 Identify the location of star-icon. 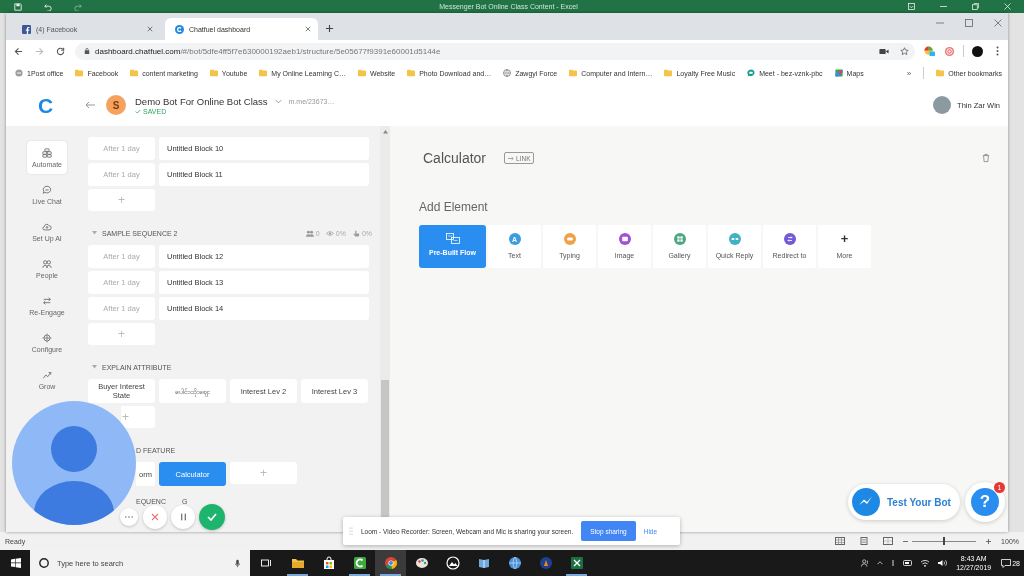
(904, 51).